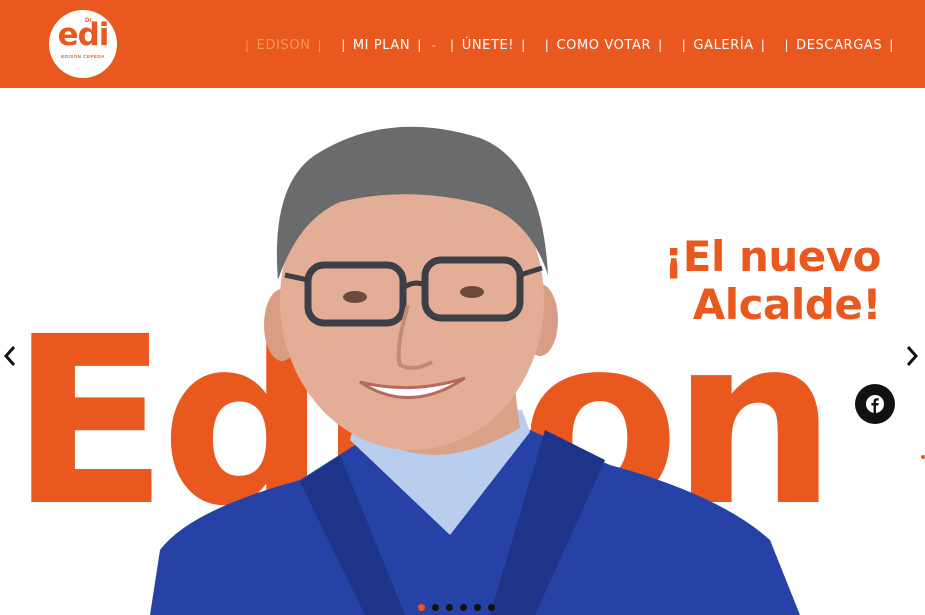  I want to click on nav-item-label: ÚNETE!, so click(488, 45).